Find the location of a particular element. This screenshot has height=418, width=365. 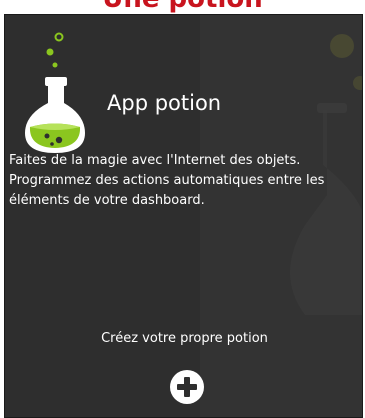

plus-circle-icon is located at coordinates (187, 387).